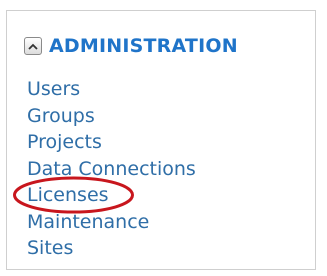  Describe the element at coordinates (111, 89) in the screenshot. I see `nav-item-users: Users` at that location.